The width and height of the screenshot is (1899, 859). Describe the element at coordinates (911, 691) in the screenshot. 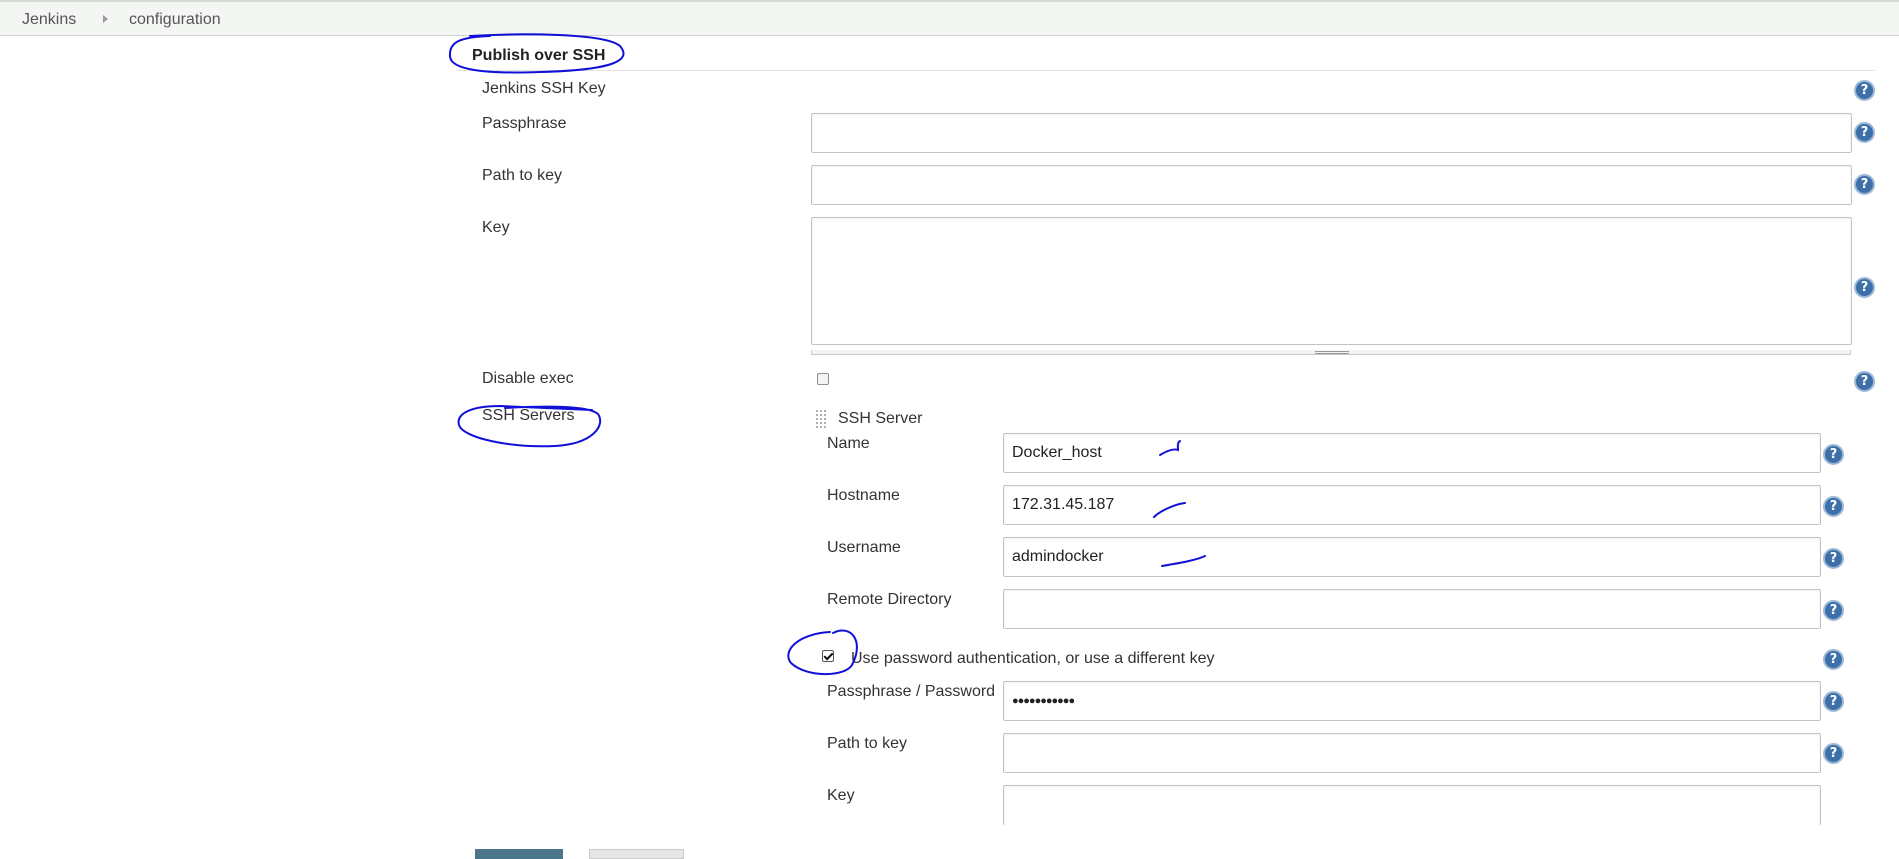

I see `passphrase-password-label: Passphrase / Password` at that location.